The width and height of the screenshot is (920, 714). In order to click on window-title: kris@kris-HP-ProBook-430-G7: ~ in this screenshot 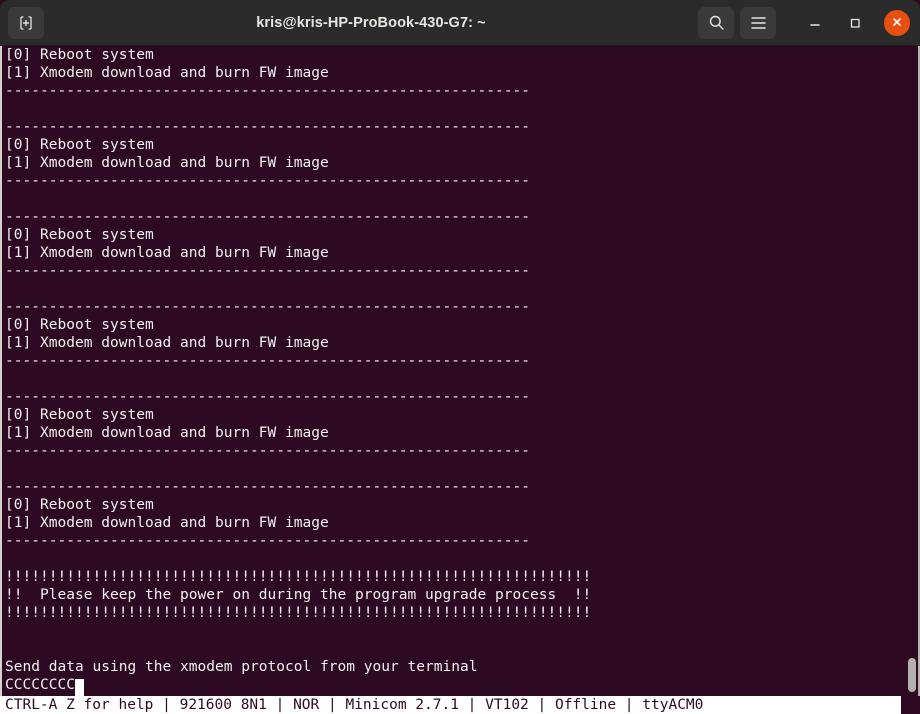, I will do `click(371, 22)`.